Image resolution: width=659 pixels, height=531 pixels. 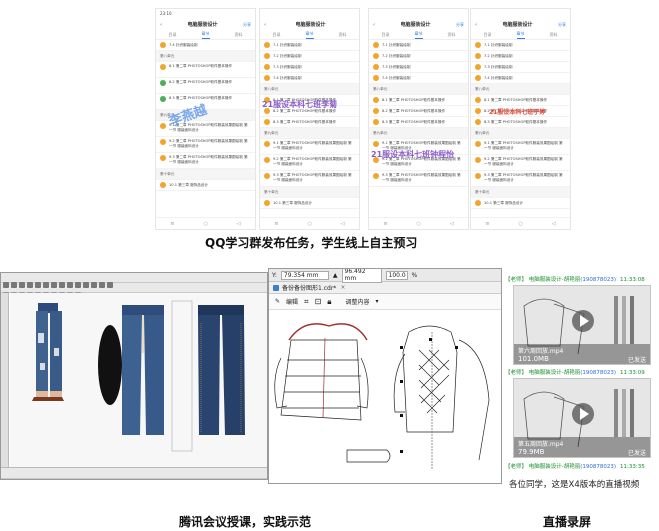 I want to click on scale-field: 100.0, so click(x=396, y=275).